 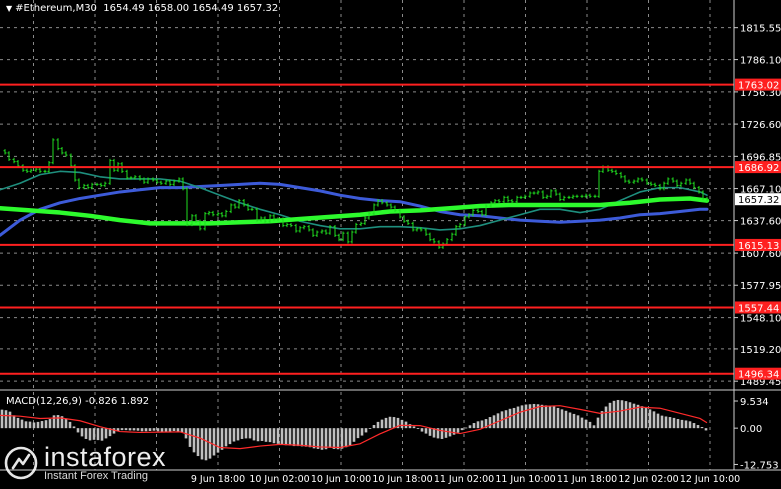 What do you see at coordinates (758, 200) in the screenshot?
I see `current-price-label: 1657.32` at bounding box center [758, 200].